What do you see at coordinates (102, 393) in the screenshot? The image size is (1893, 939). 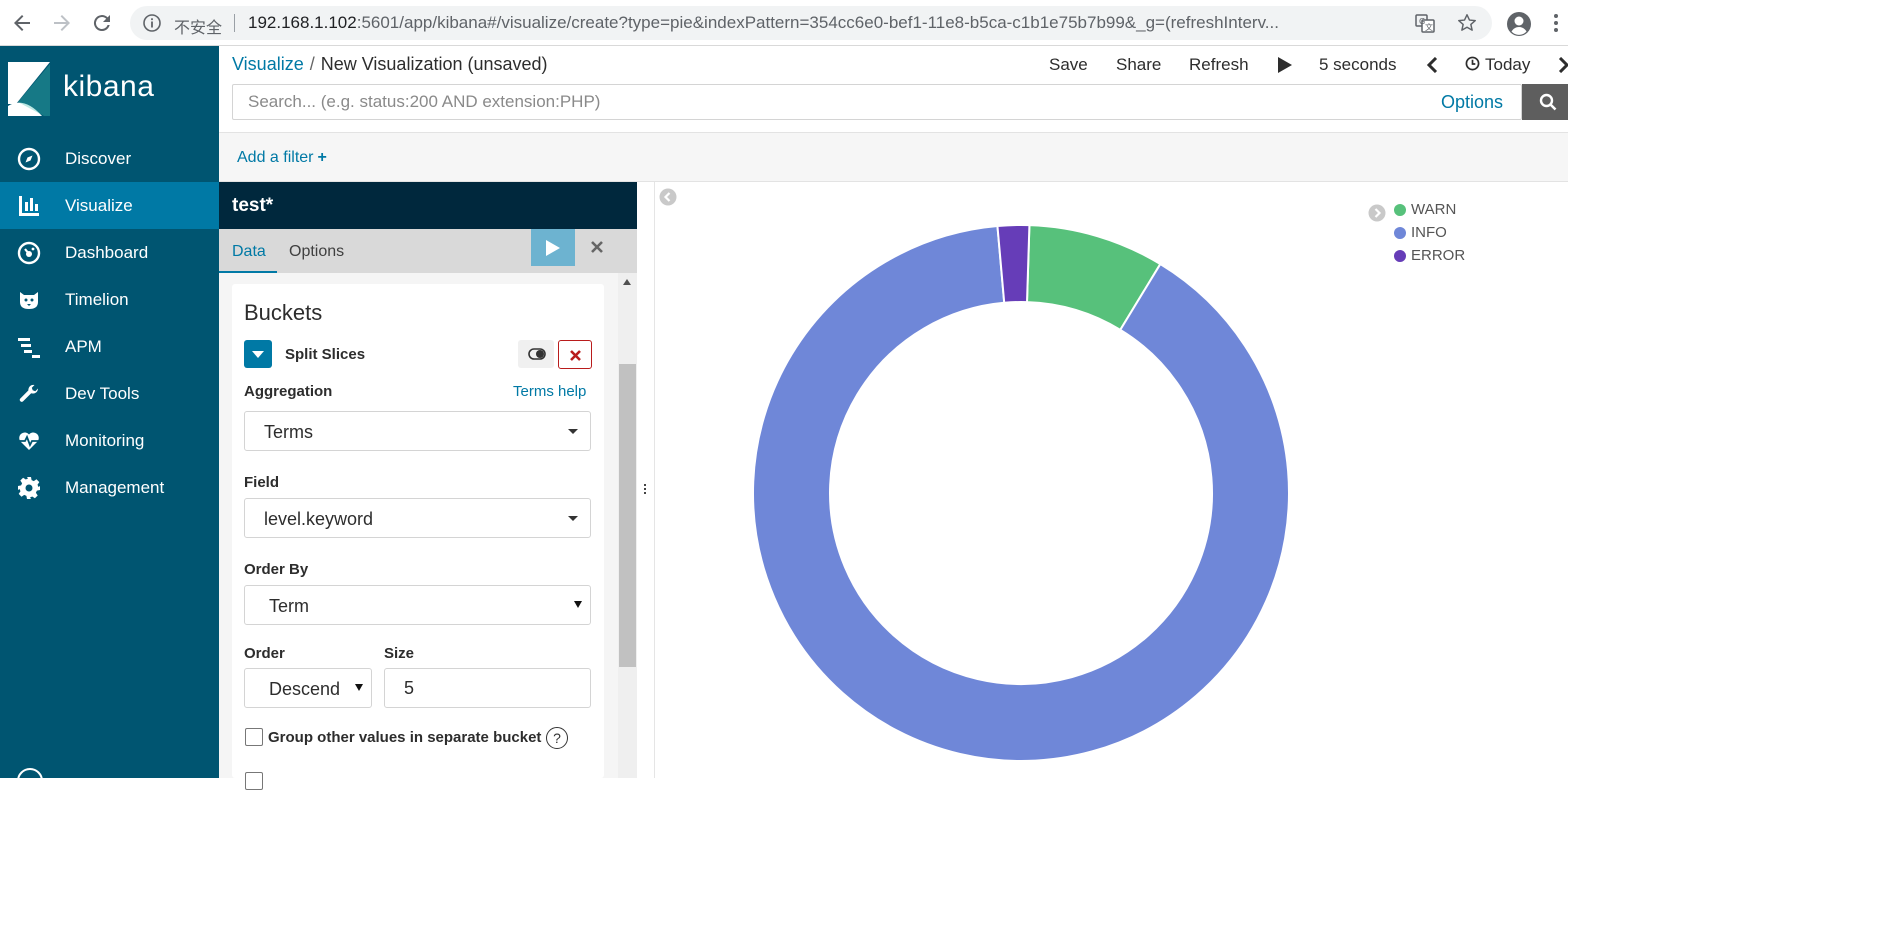 I see `nav-item-label: Dev Tools` at bounding box center [102, 393].